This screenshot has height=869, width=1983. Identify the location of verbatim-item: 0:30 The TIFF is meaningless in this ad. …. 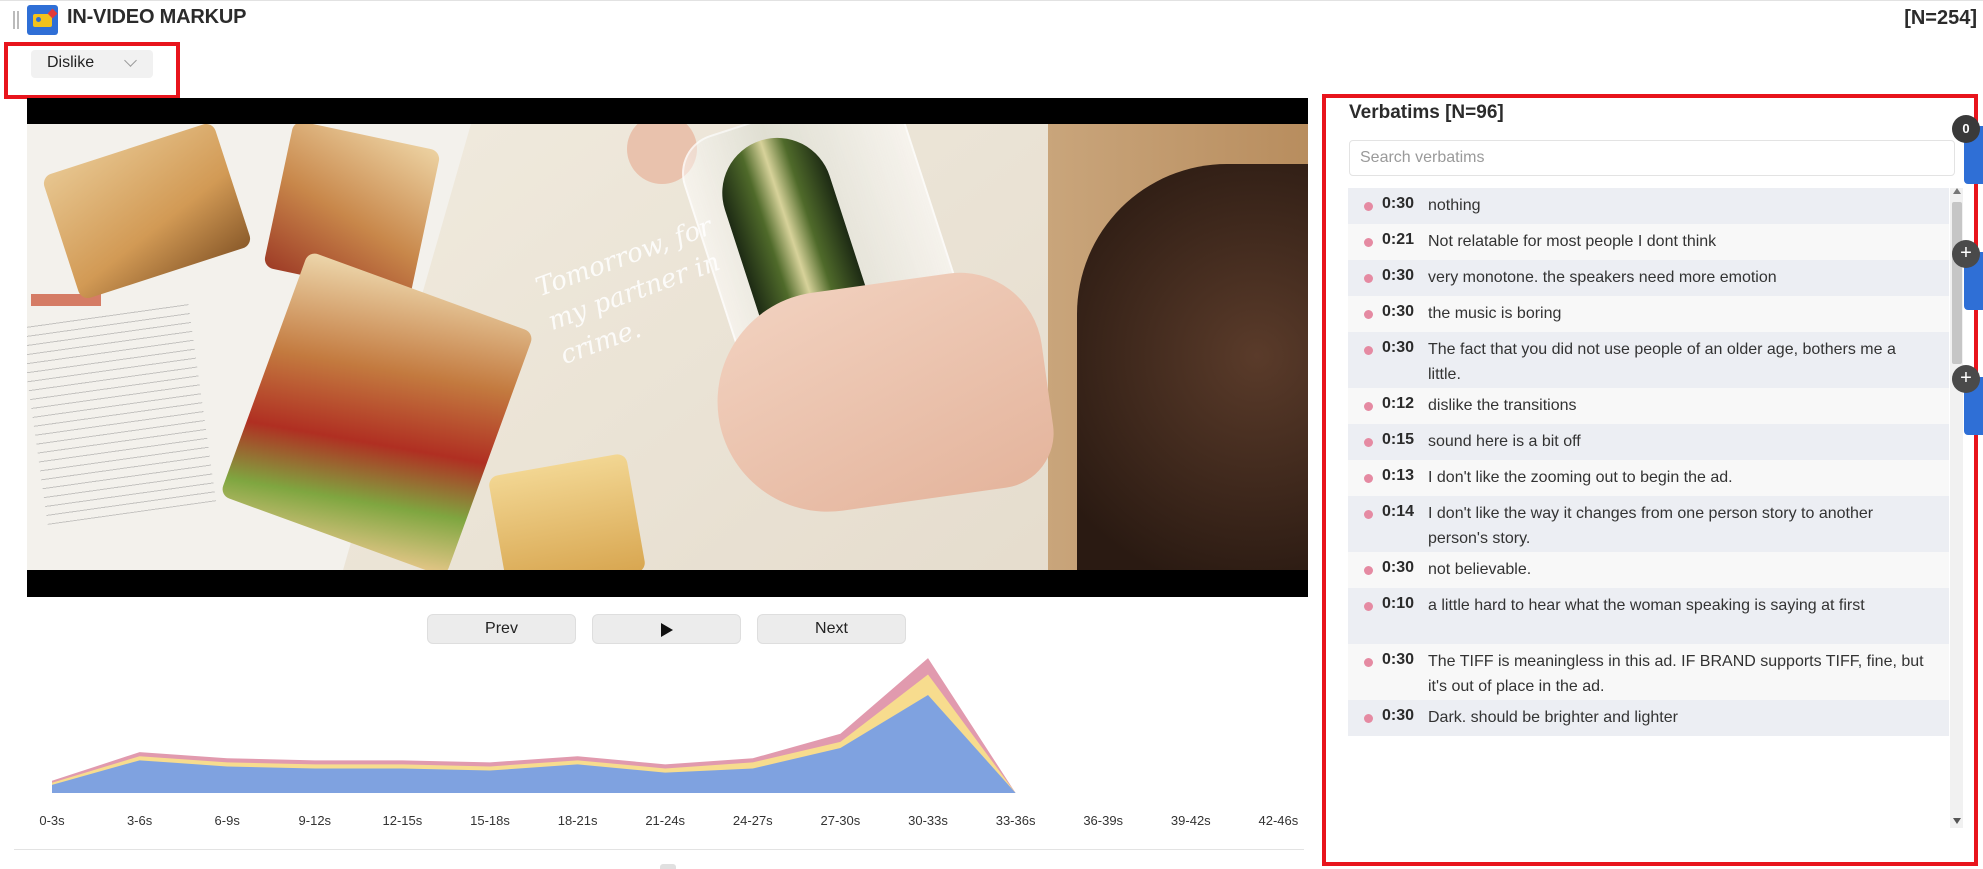
(1648, 672).